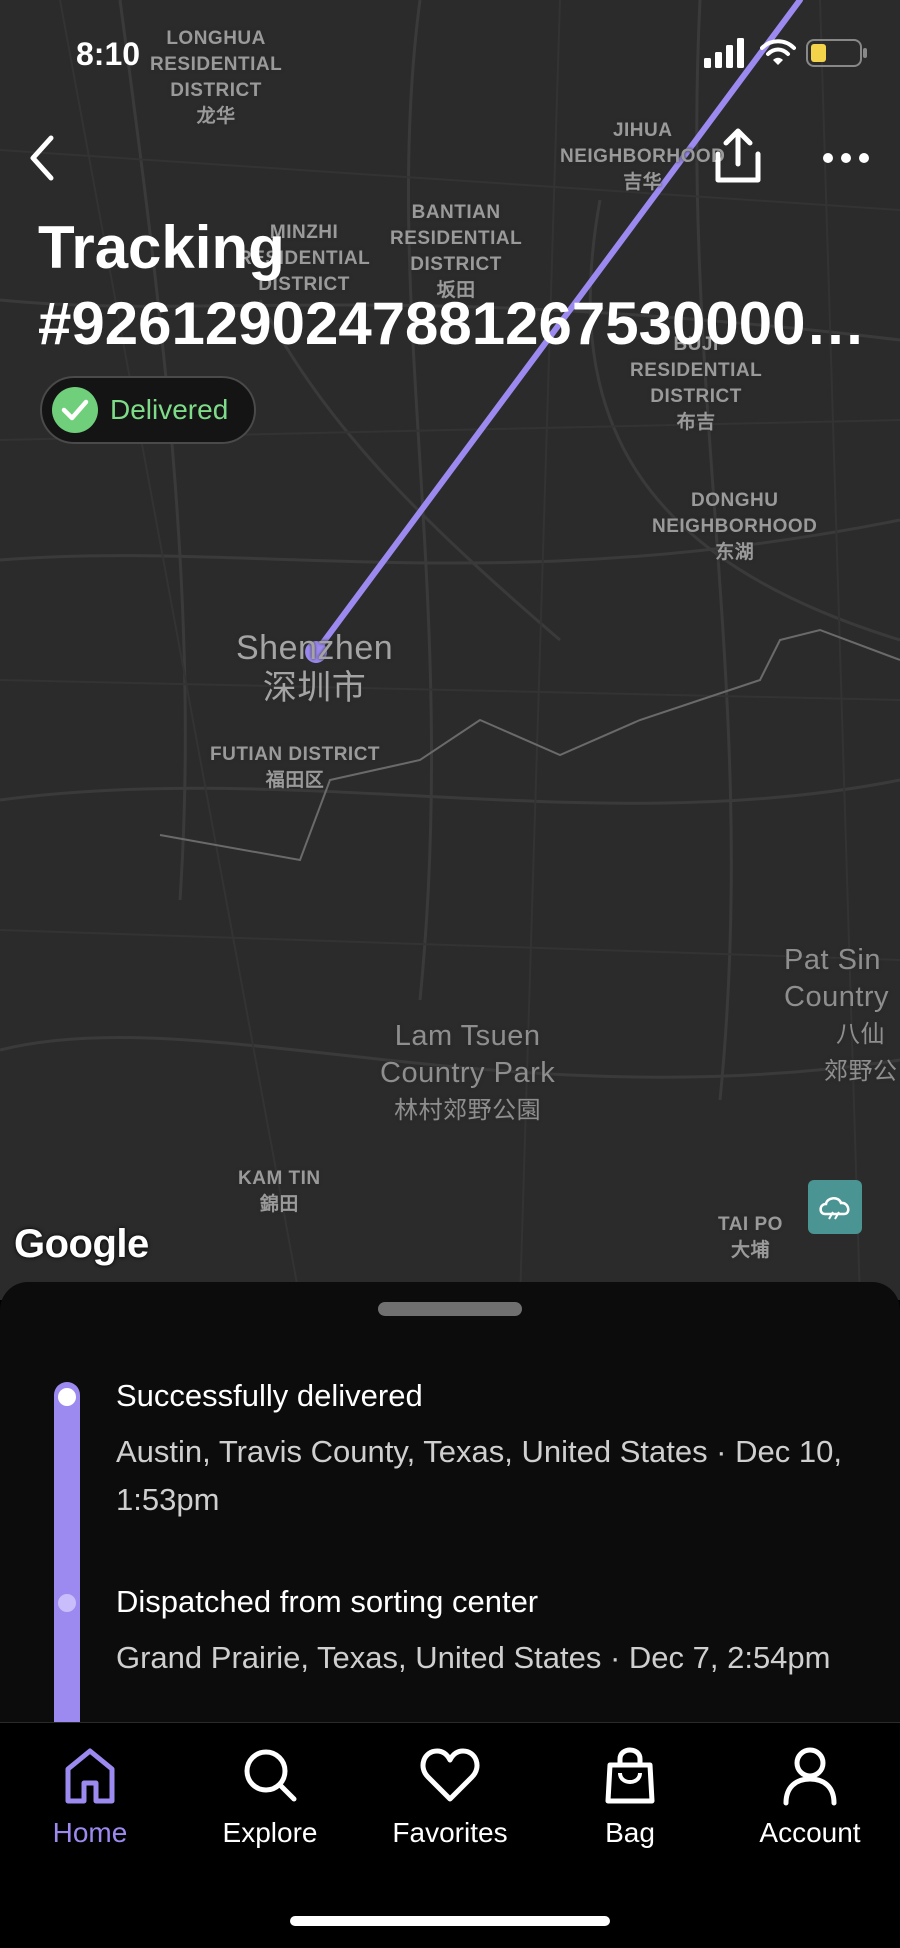  I want to click on status-badge: Delivered, so click(148, 410).